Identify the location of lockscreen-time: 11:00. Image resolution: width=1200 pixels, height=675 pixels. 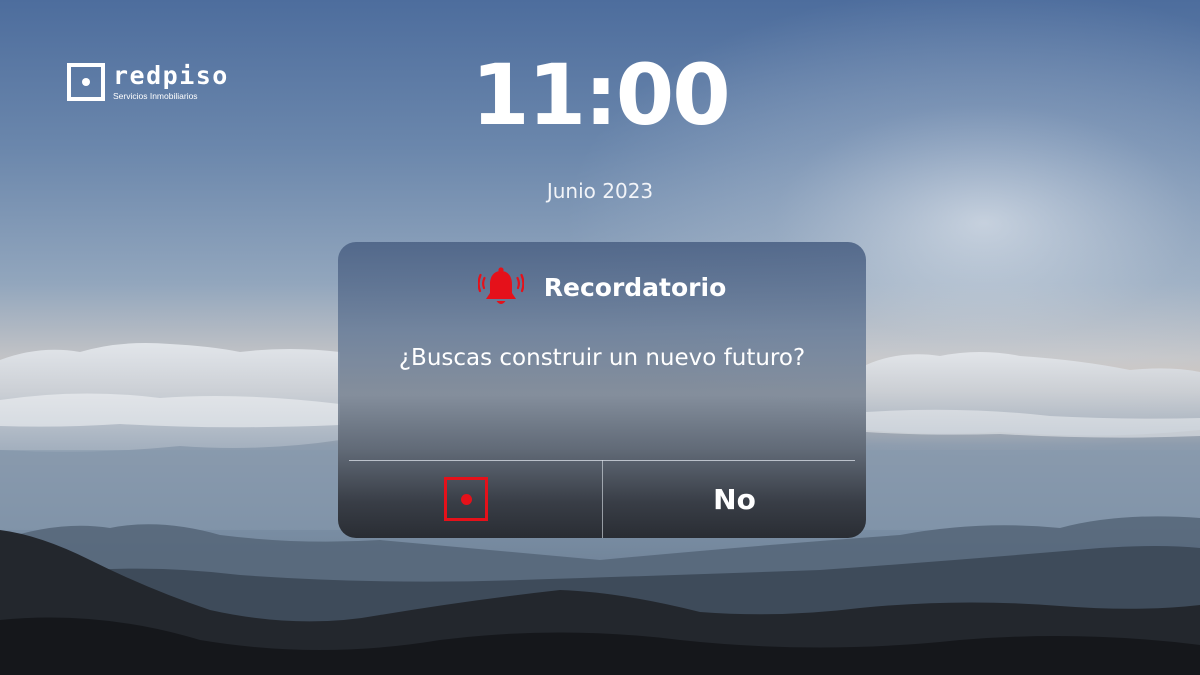
(600, 95).